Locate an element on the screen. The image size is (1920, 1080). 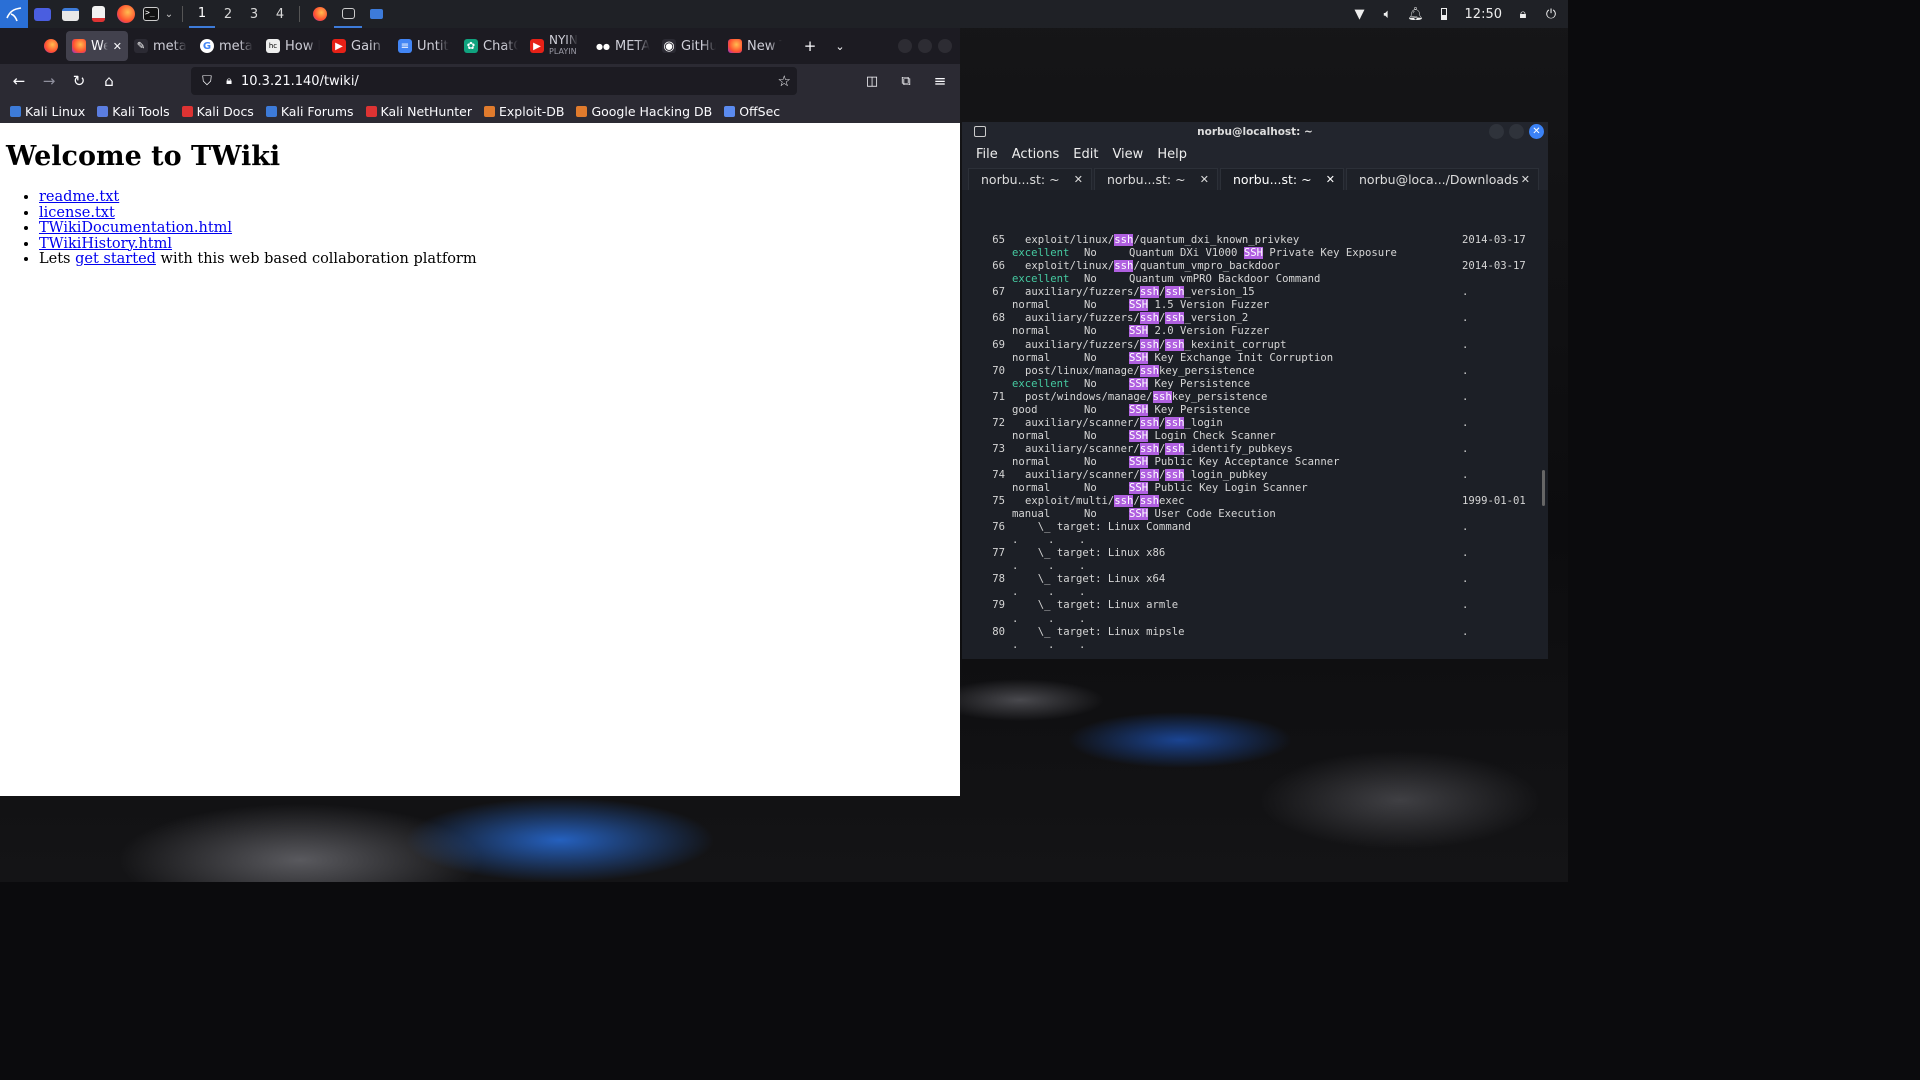
list-all-tabs-button: ⌄ is located at coordinates (840, 46).